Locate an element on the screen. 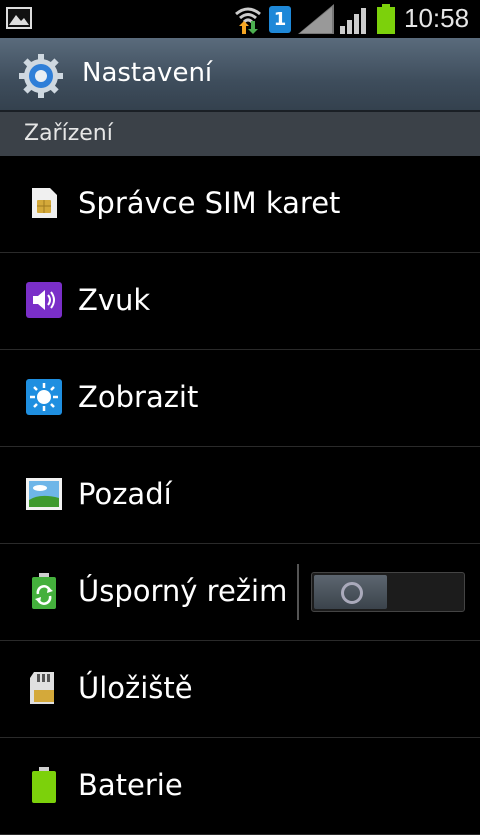  settings-item-label: Pozadí is located at coordinates (125, 494).